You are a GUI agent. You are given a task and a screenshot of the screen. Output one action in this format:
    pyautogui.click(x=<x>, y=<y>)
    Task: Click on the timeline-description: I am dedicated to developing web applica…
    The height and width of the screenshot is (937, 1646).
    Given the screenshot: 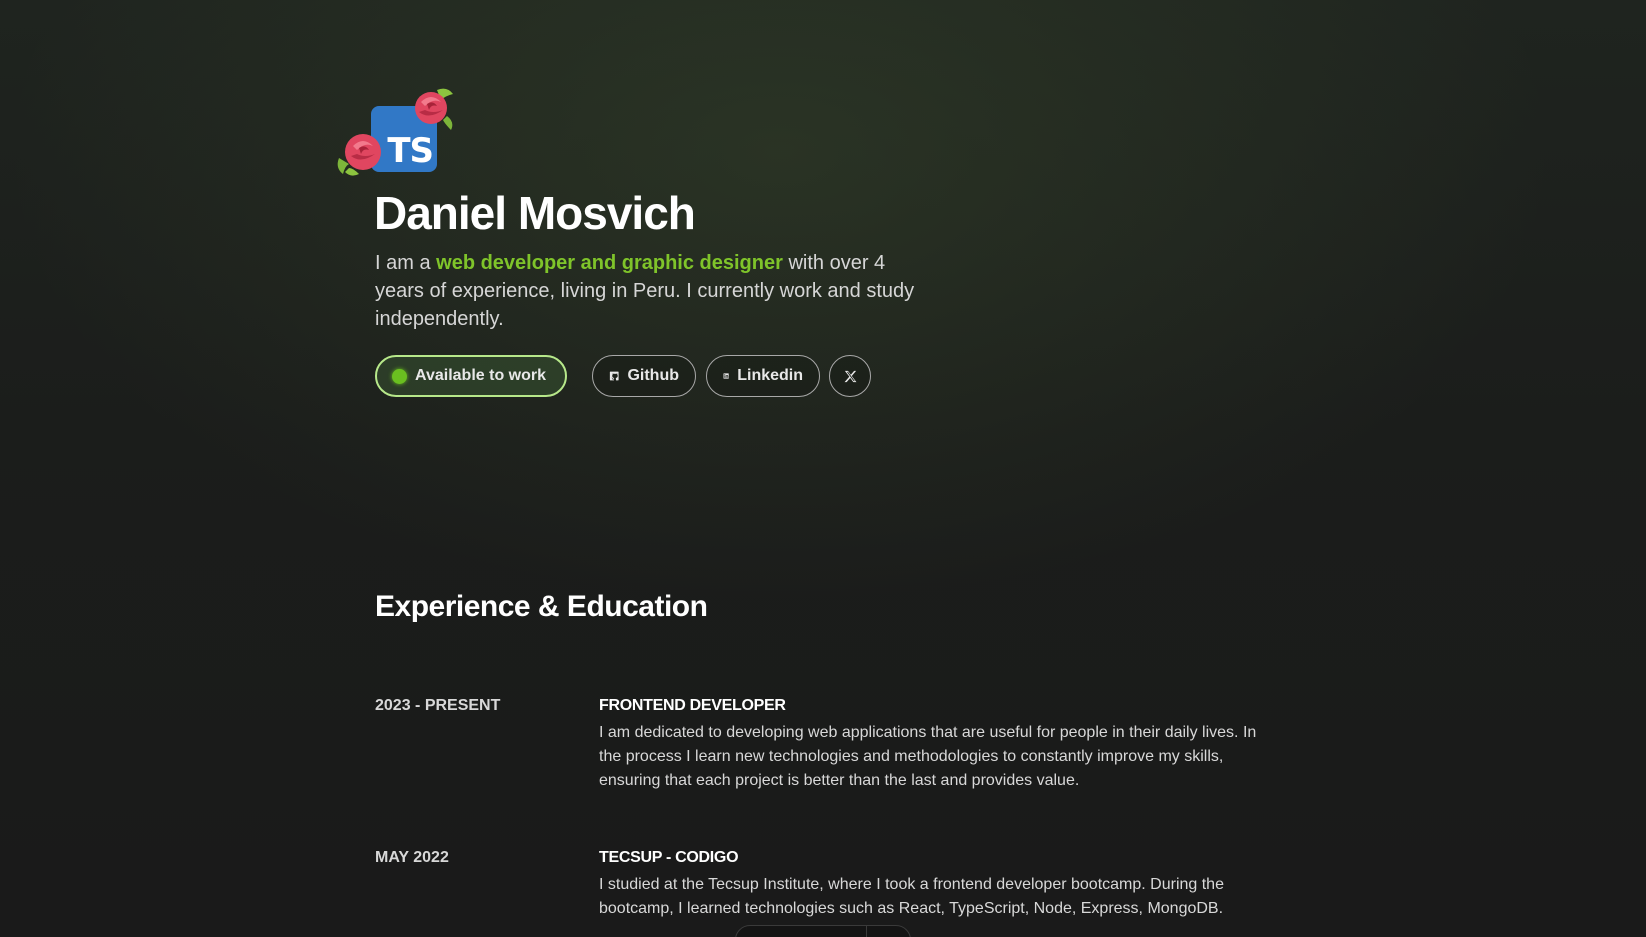 What is the action you would take?
    pyautogui.click(x=928, y=756)
    